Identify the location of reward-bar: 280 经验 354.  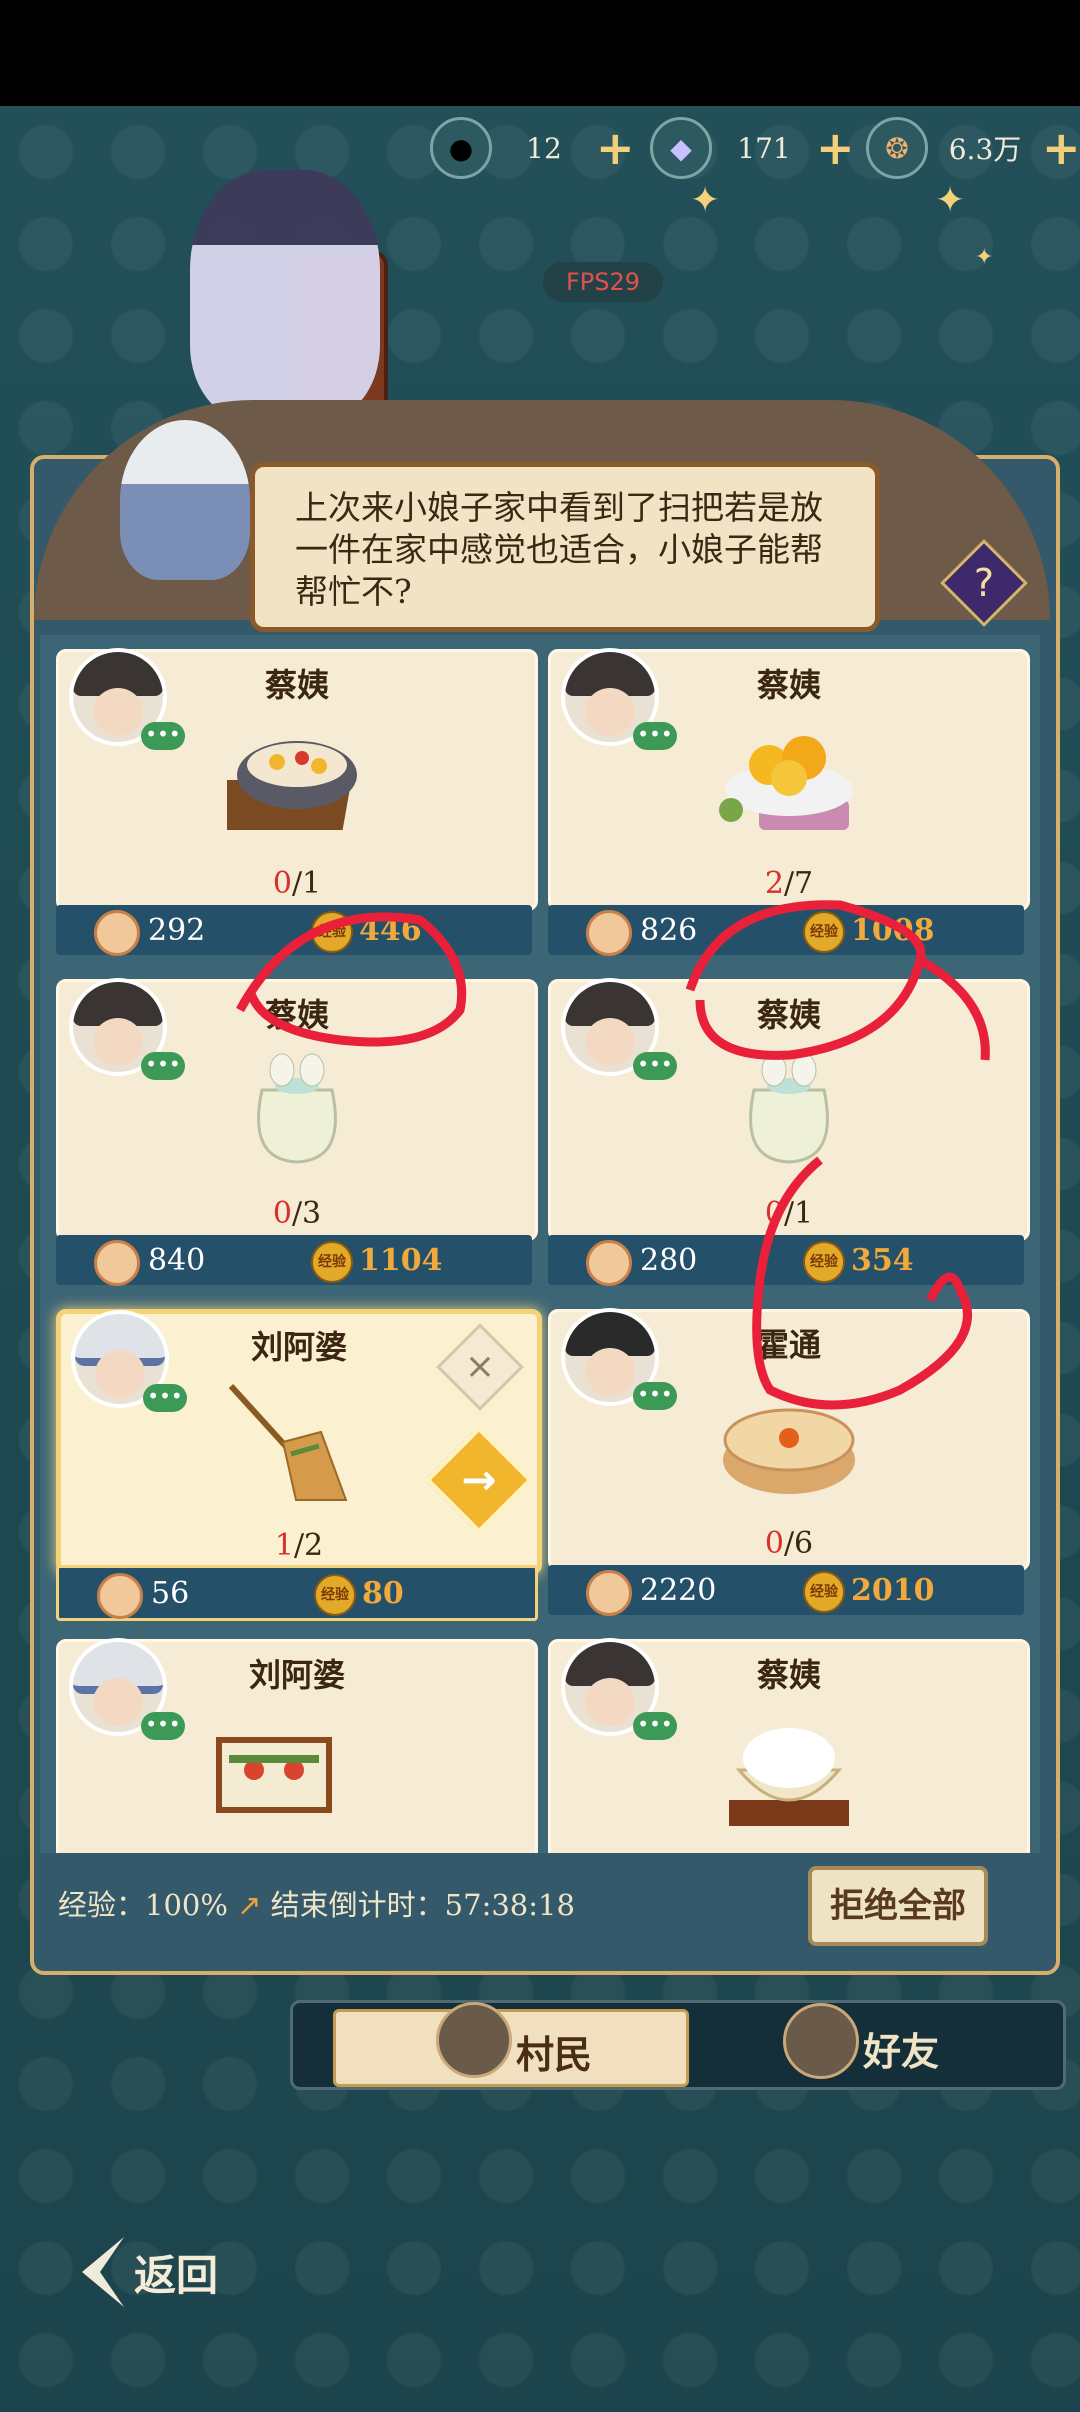
(786, 1260).